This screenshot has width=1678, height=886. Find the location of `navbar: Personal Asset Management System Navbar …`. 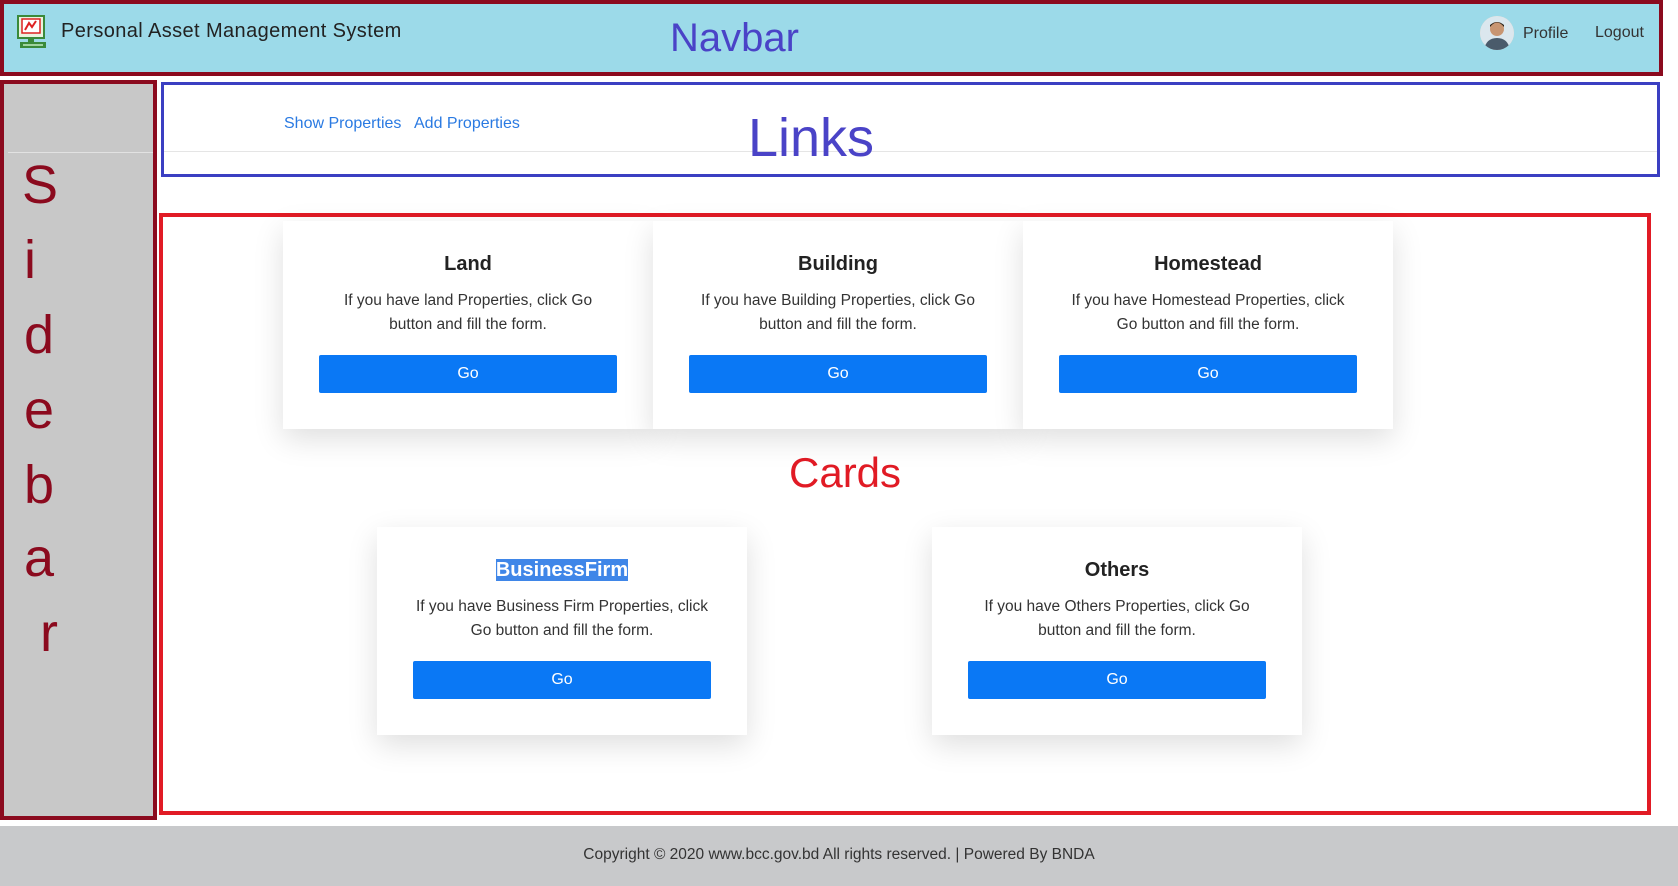

navbar: Personal Asset Management System Navbar … is located at coordinates (831, 38).